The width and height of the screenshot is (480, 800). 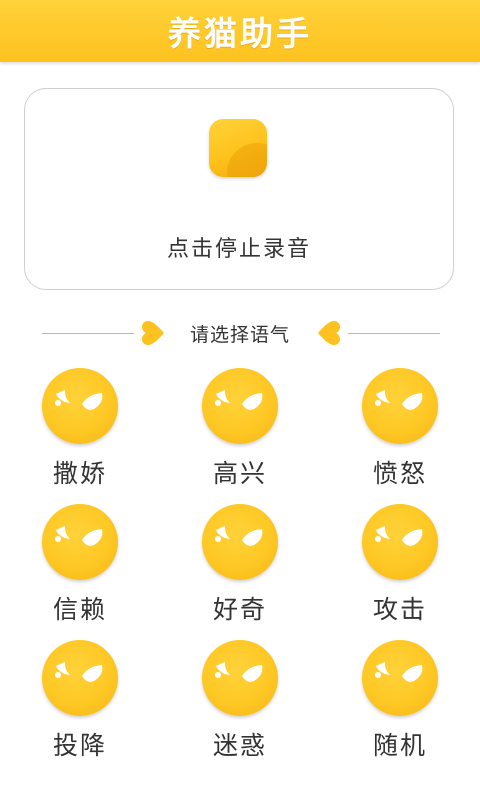 I want to click on tone-option: 高兴, so click(x=240, y=436).